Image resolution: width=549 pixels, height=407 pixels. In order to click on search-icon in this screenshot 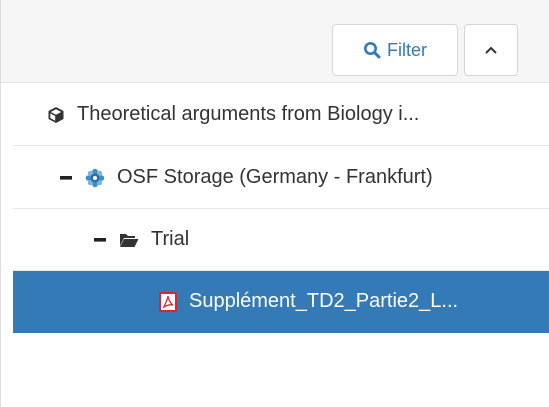, I will do `click(372, 50)`.